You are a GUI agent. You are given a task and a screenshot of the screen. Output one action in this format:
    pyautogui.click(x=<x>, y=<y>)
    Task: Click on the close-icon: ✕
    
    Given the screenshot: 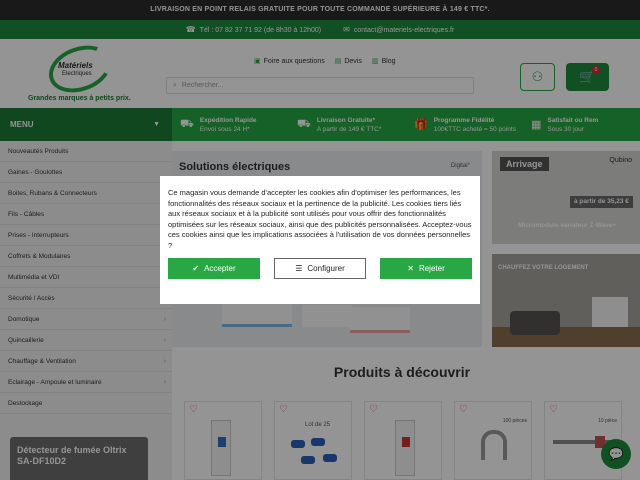 What is the action you would take?
    pyautogui.click(x=410, y=268)
    